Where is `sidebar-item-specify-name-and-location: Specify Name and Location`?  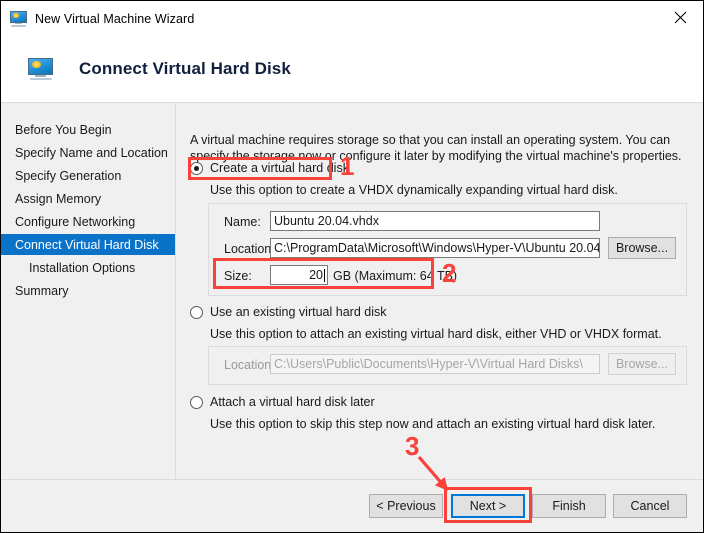 sidebar-item-specify-name-and-location: Specify Name and Location is located at coordinates (88, 152).